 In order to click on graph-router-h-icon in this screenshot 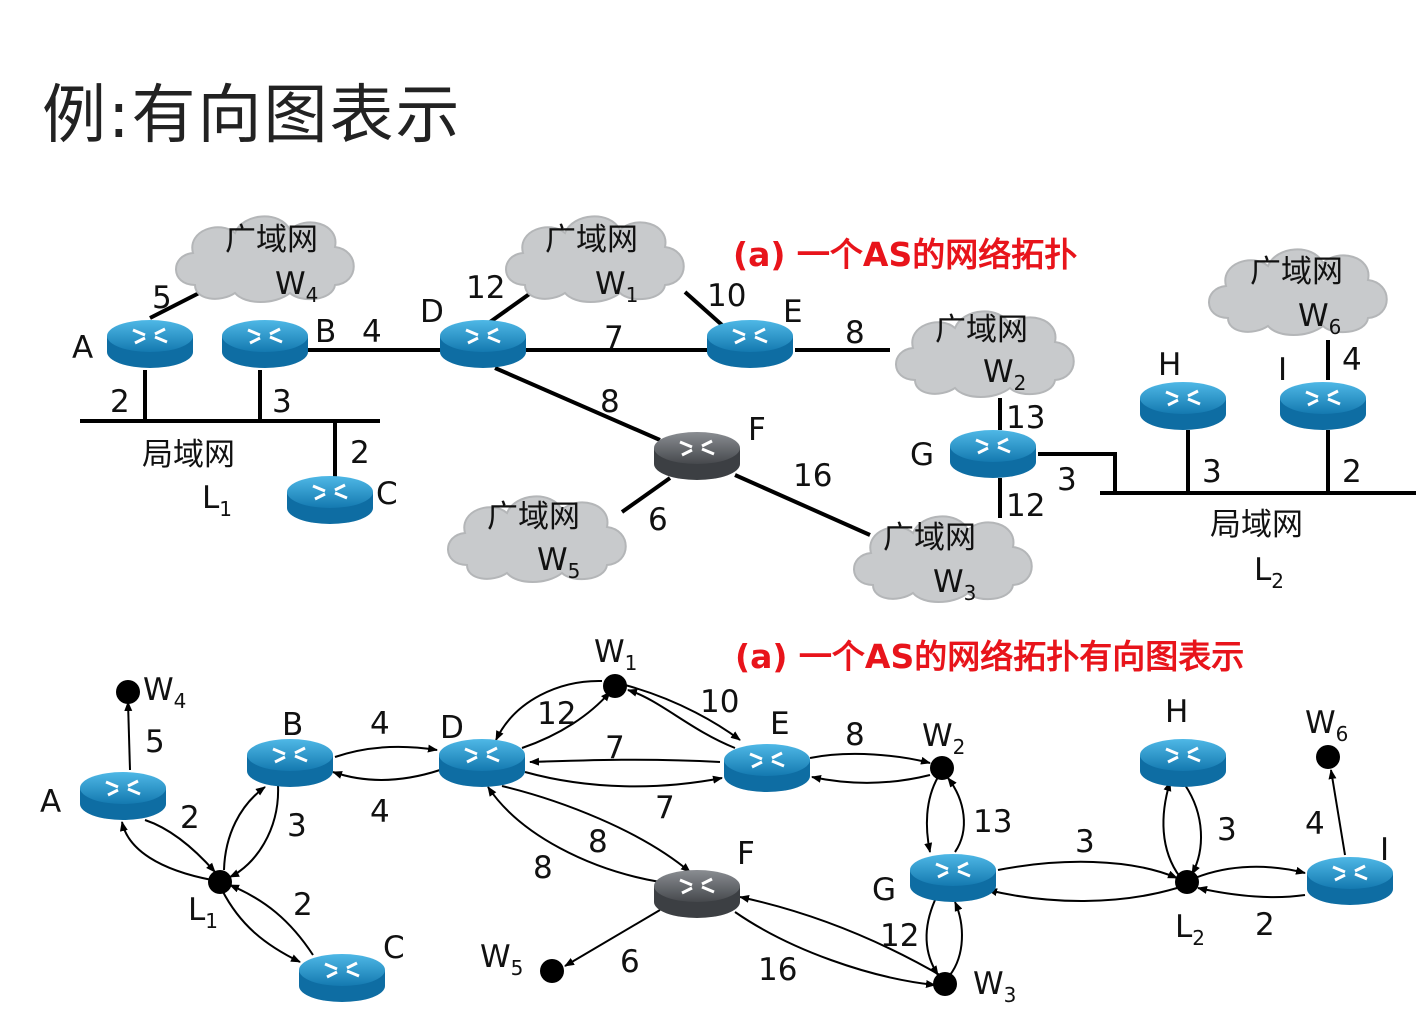, I will do `click(1183, 763)`.